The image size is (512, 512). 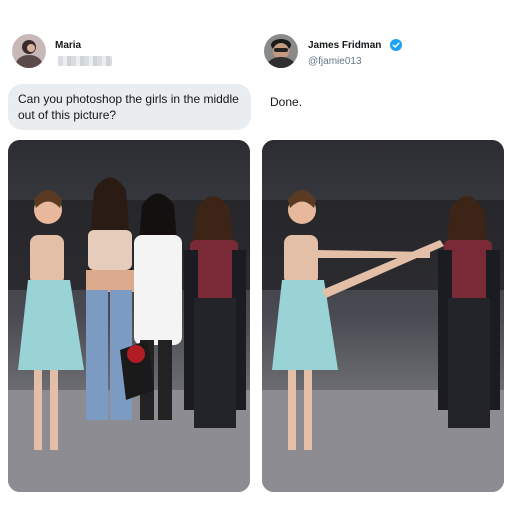 I want to click on james-handle: @fjamie013, so click(x=335, y=61).